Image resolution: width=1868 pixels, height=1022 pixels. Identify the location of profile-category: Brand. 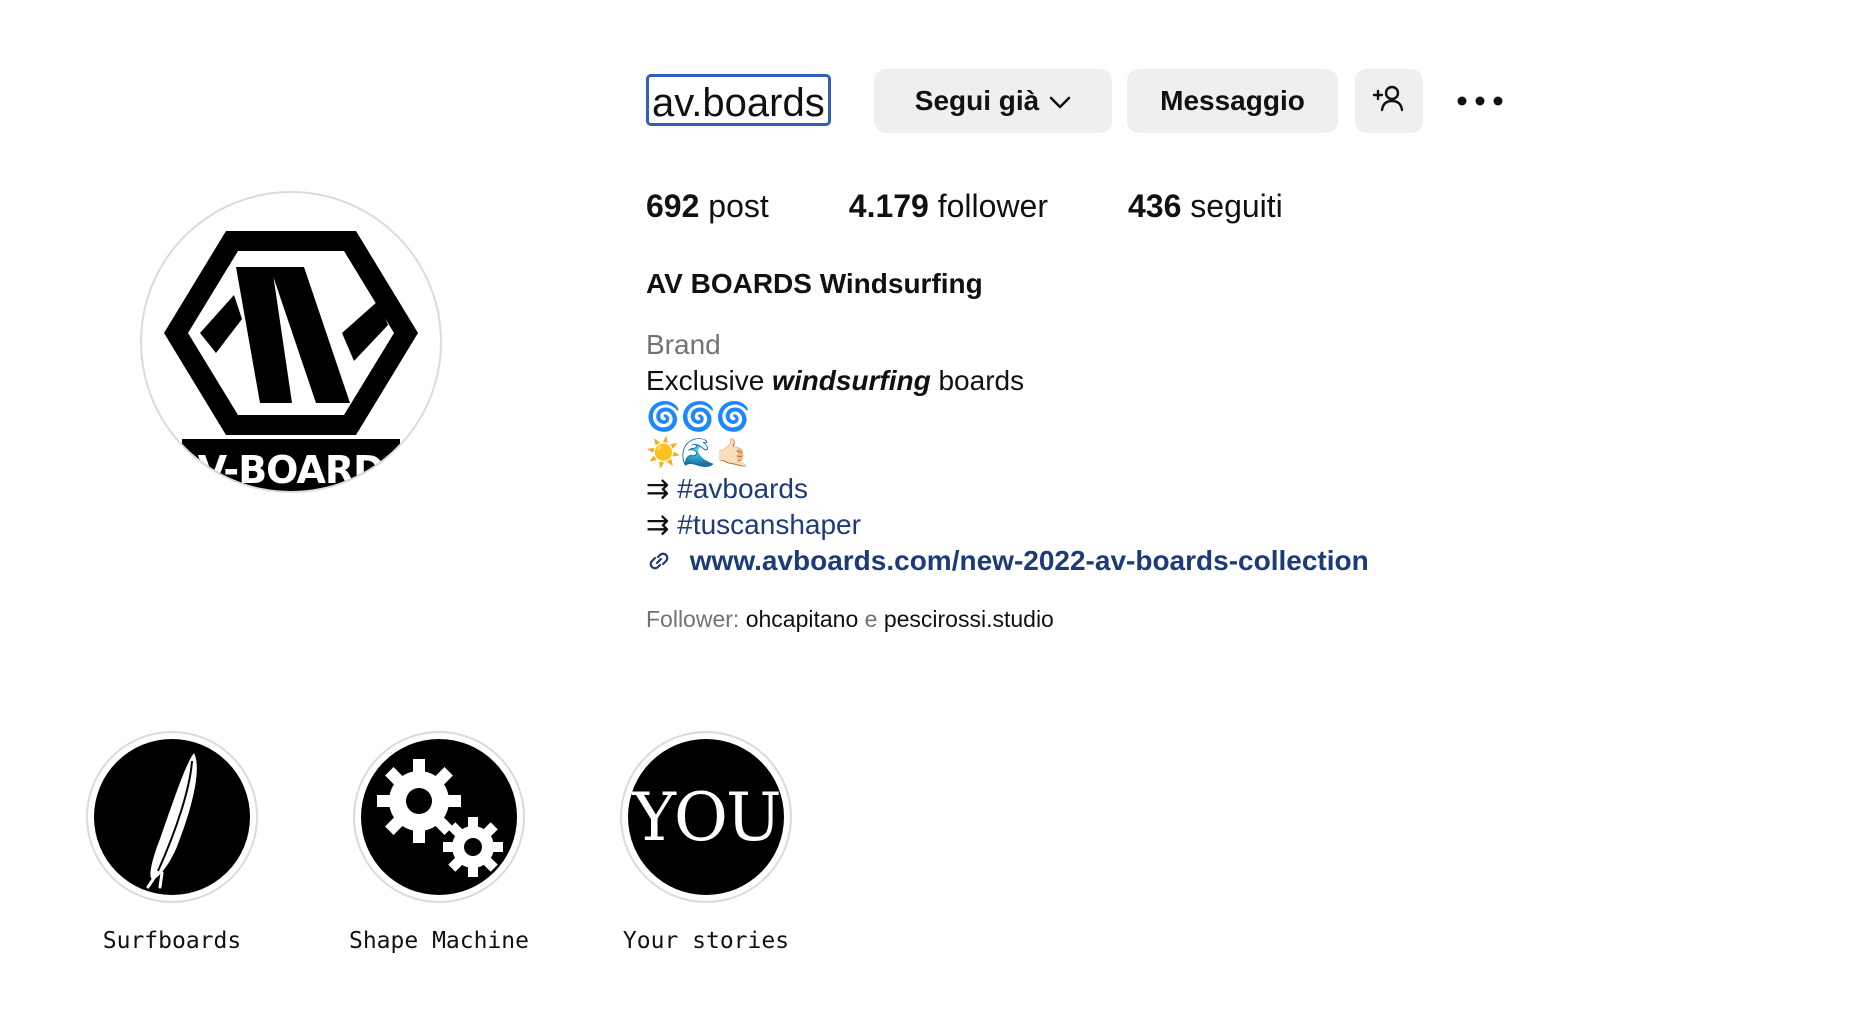
(683, 344).